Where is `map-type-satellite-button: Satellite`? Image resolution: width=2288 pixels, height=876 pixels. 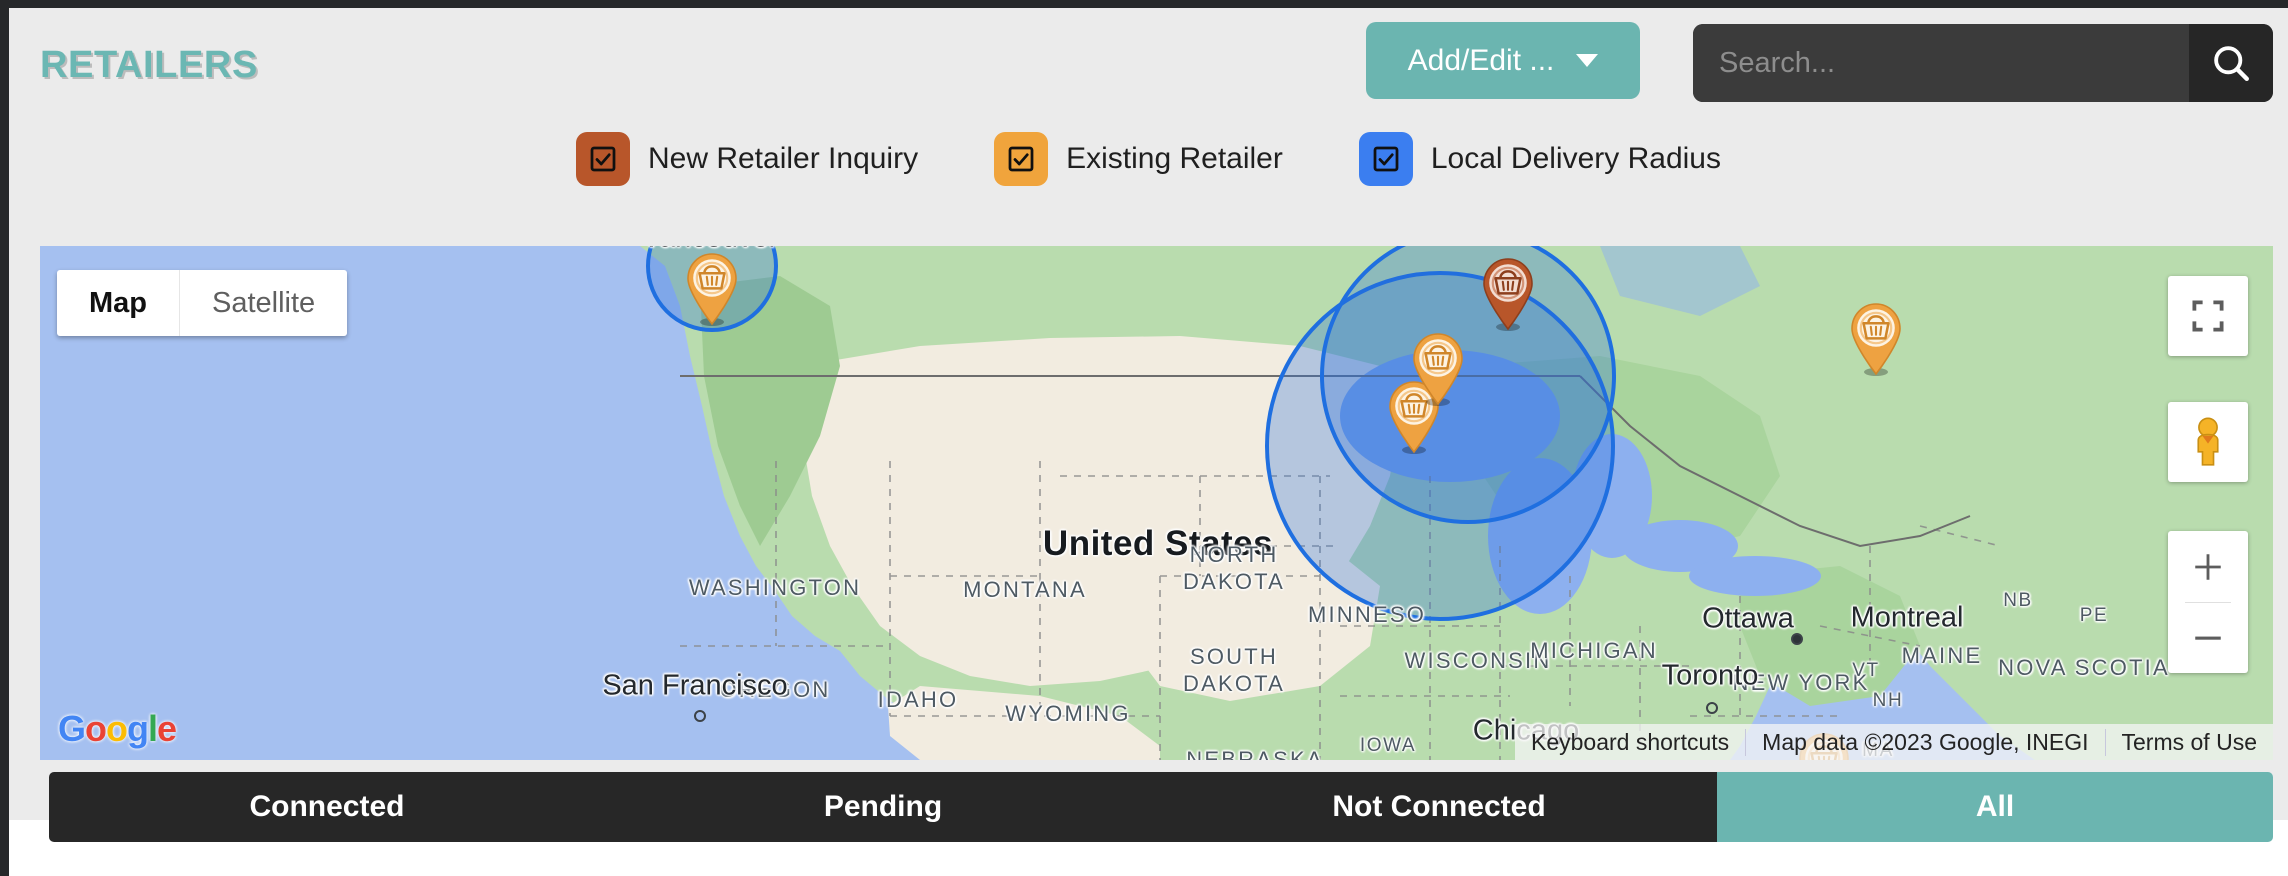 map-type-satellite-button: Satellite is located at coordinates (263, 303).